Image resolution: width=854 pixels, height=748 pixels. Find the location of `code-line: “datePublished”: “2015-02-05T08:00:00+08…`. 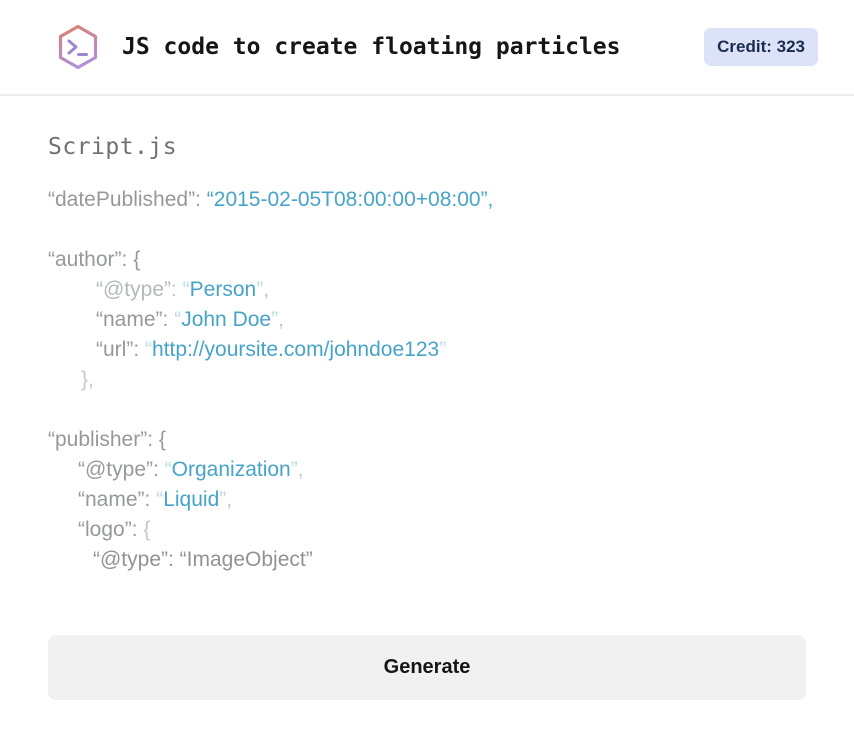

code-line: “datePublished”: “2015-02-05T08:00:00+08… is located at coordinates (427, 200).